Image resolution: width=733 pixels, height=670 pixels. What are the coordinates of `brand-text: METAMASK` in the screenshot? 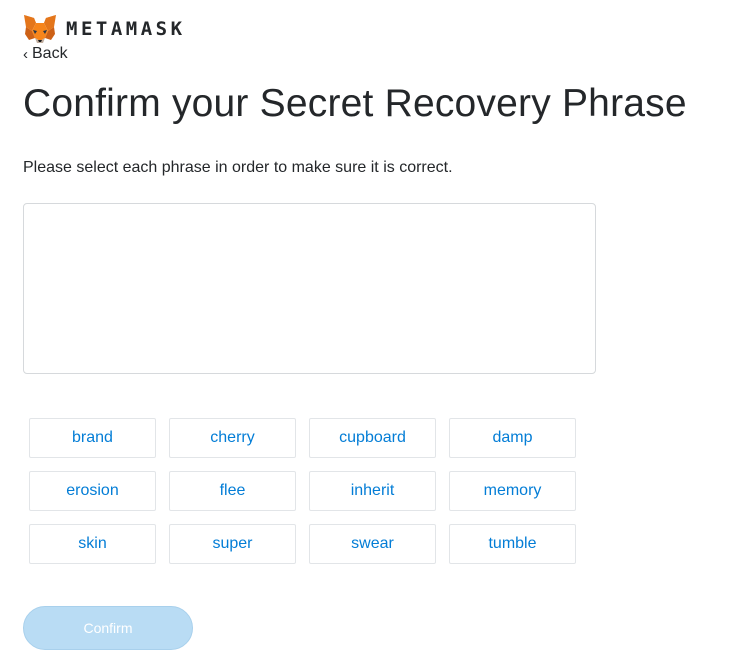 It's located at (126, 29).